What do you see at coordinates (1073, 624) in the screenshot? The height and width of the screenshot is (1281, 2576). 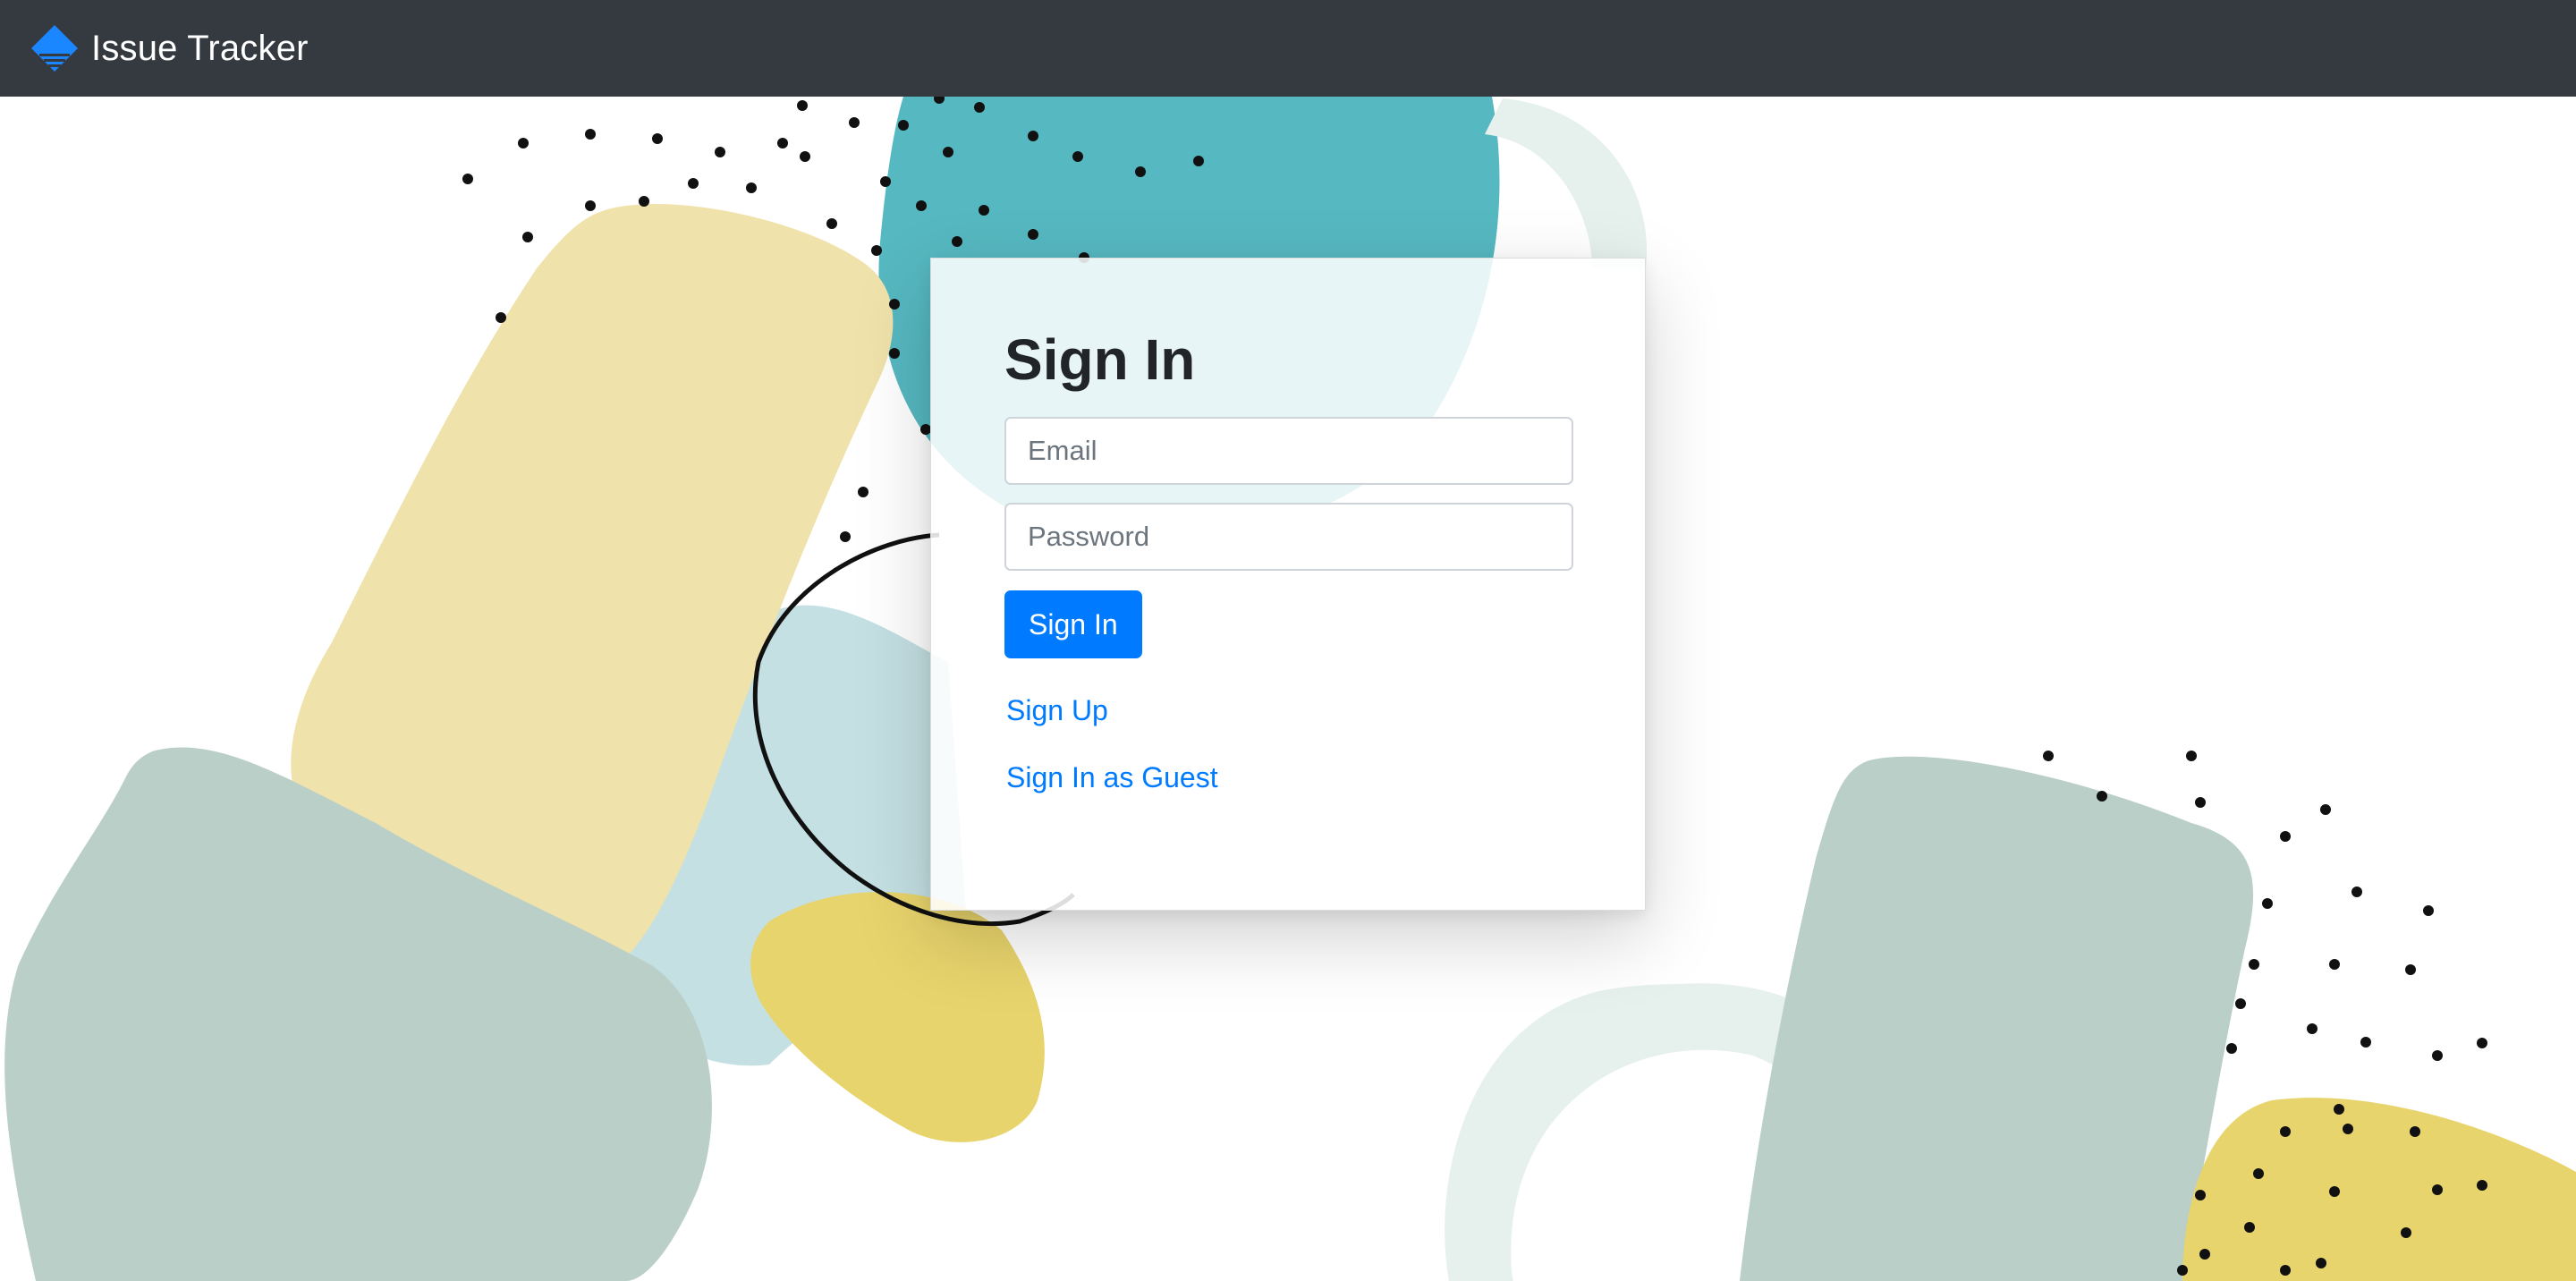 I see `signin-button: Sign In` at bounding box center [1073, 624].